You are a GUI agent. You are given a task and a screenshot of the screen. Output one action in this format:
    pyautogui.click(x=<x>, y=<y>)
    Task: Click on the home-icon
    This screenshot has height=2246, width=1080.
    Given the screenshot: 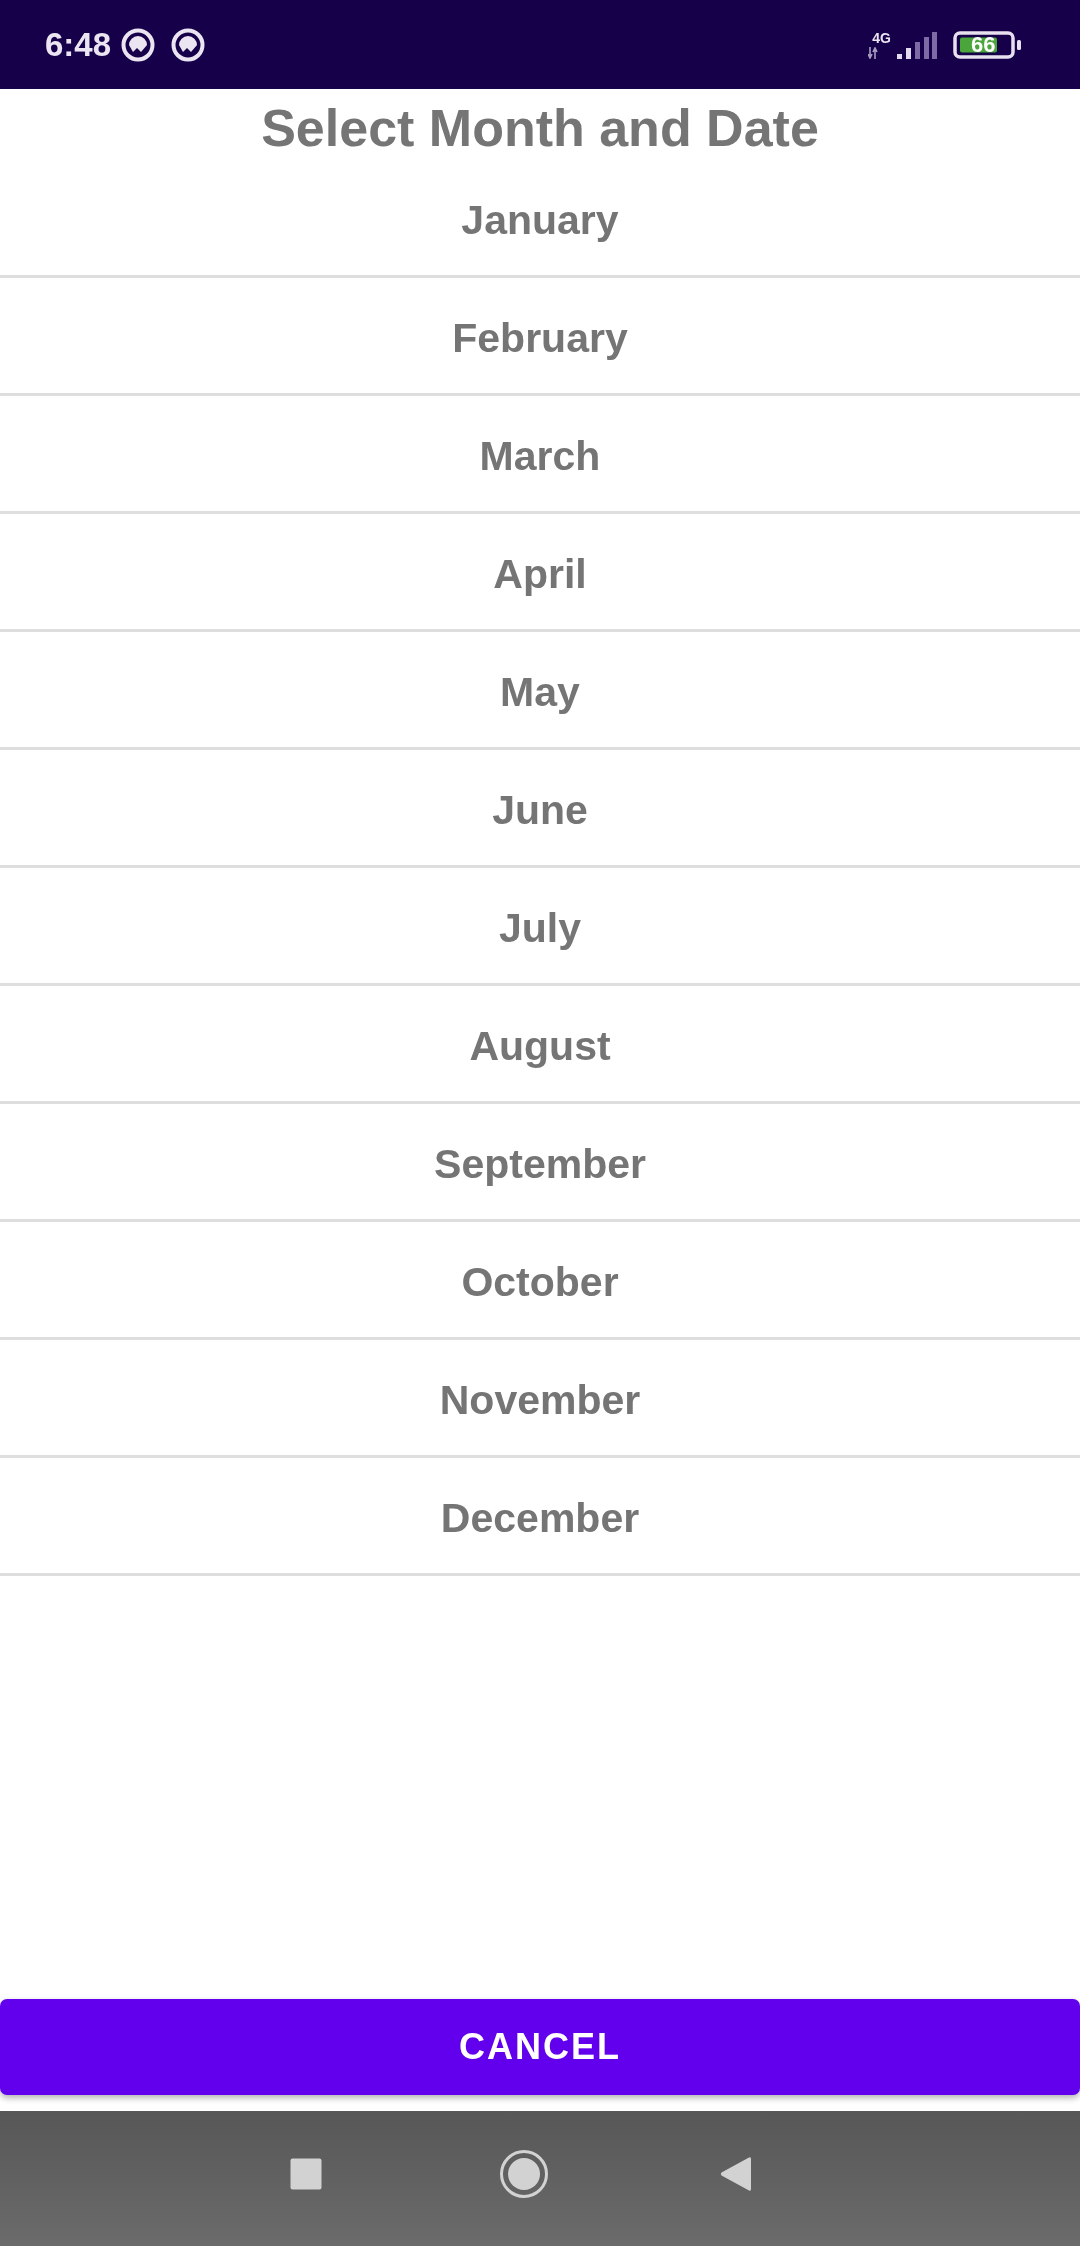 What is the action you would take?
    pyautogui.click(x=524, y=2173)
    